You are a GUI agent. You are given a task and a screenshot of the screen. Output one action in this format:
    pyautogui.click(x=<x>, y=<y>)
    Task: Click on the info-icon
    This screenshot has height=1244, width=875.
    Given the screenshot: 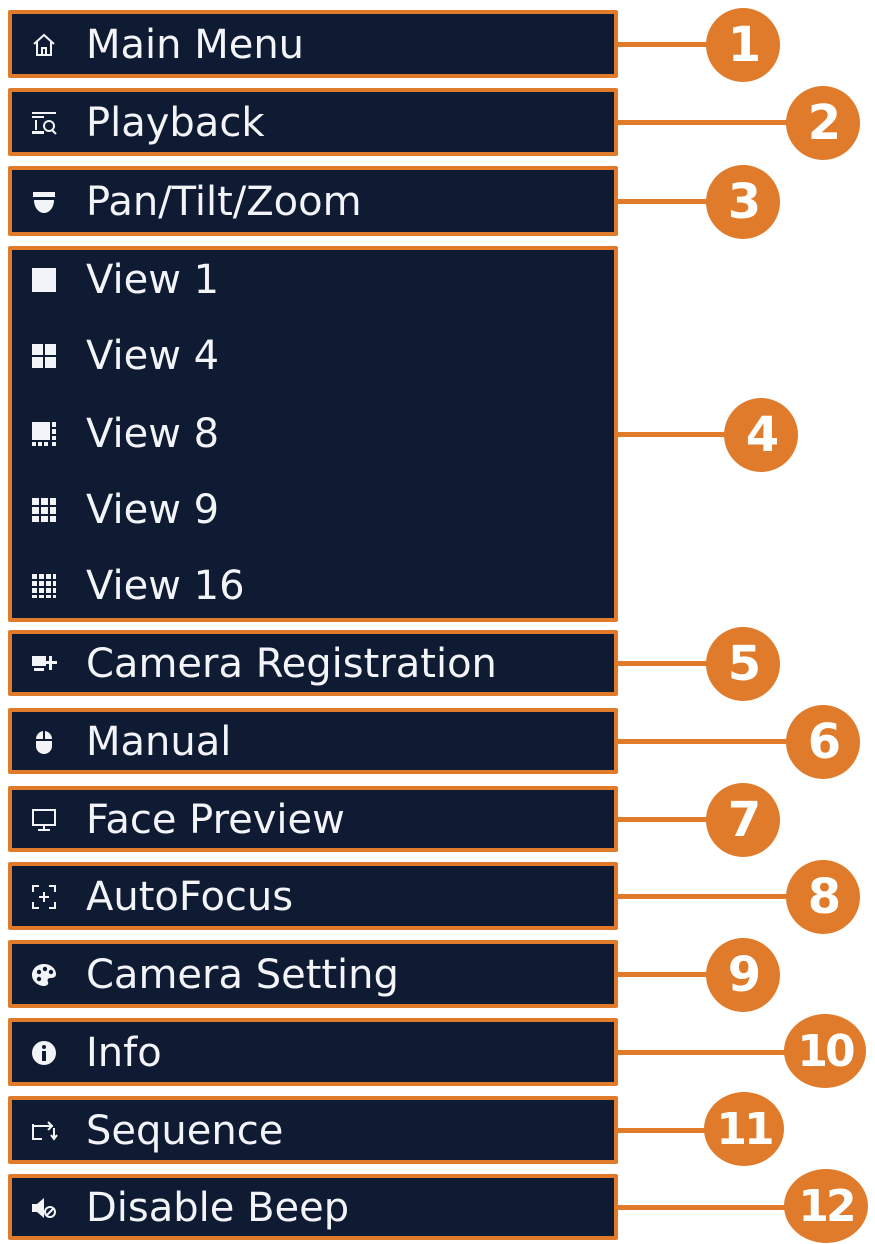 What is the action you would take?
    pyautogui.click(x=44, y=1053)
    